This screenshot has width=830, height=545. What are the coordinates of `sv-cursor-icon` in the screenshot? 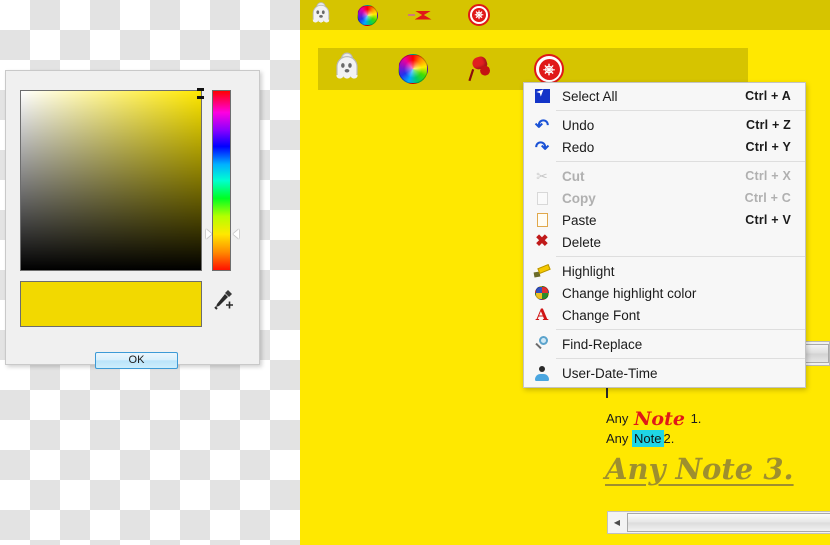 It's located at (200, 93).